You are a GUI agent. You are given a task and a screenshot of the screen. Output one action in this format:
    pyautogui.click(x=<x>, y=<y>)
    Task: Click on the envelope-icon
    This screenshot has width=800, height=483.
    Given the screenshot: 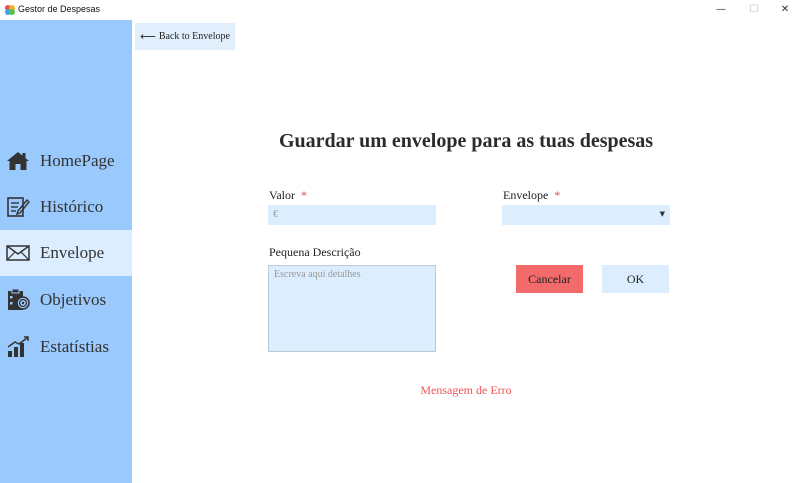 What is the action you would take?
    pyautogui.click(x=18, y=253)
    